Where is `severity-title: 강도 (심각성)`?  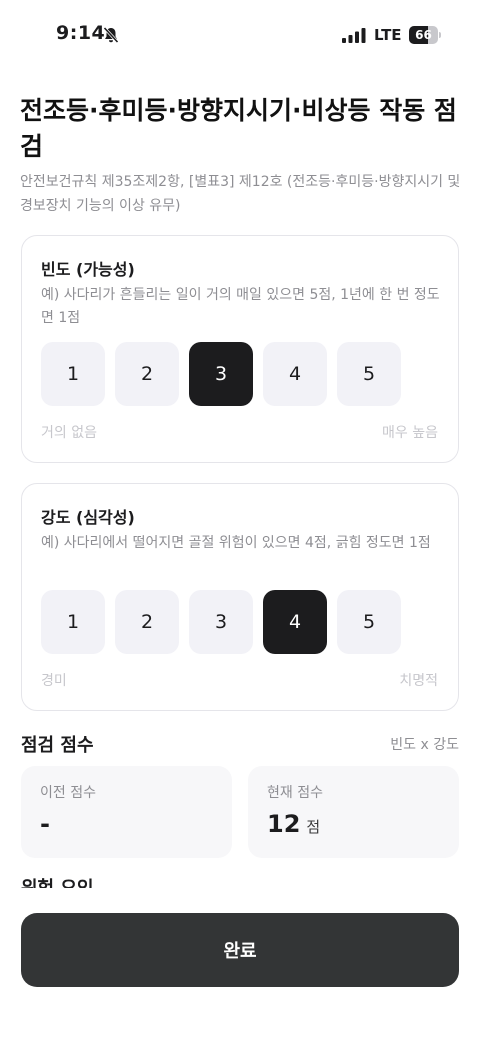
severity-title: 강도 (심각성) is located at coordinates (88, 517).